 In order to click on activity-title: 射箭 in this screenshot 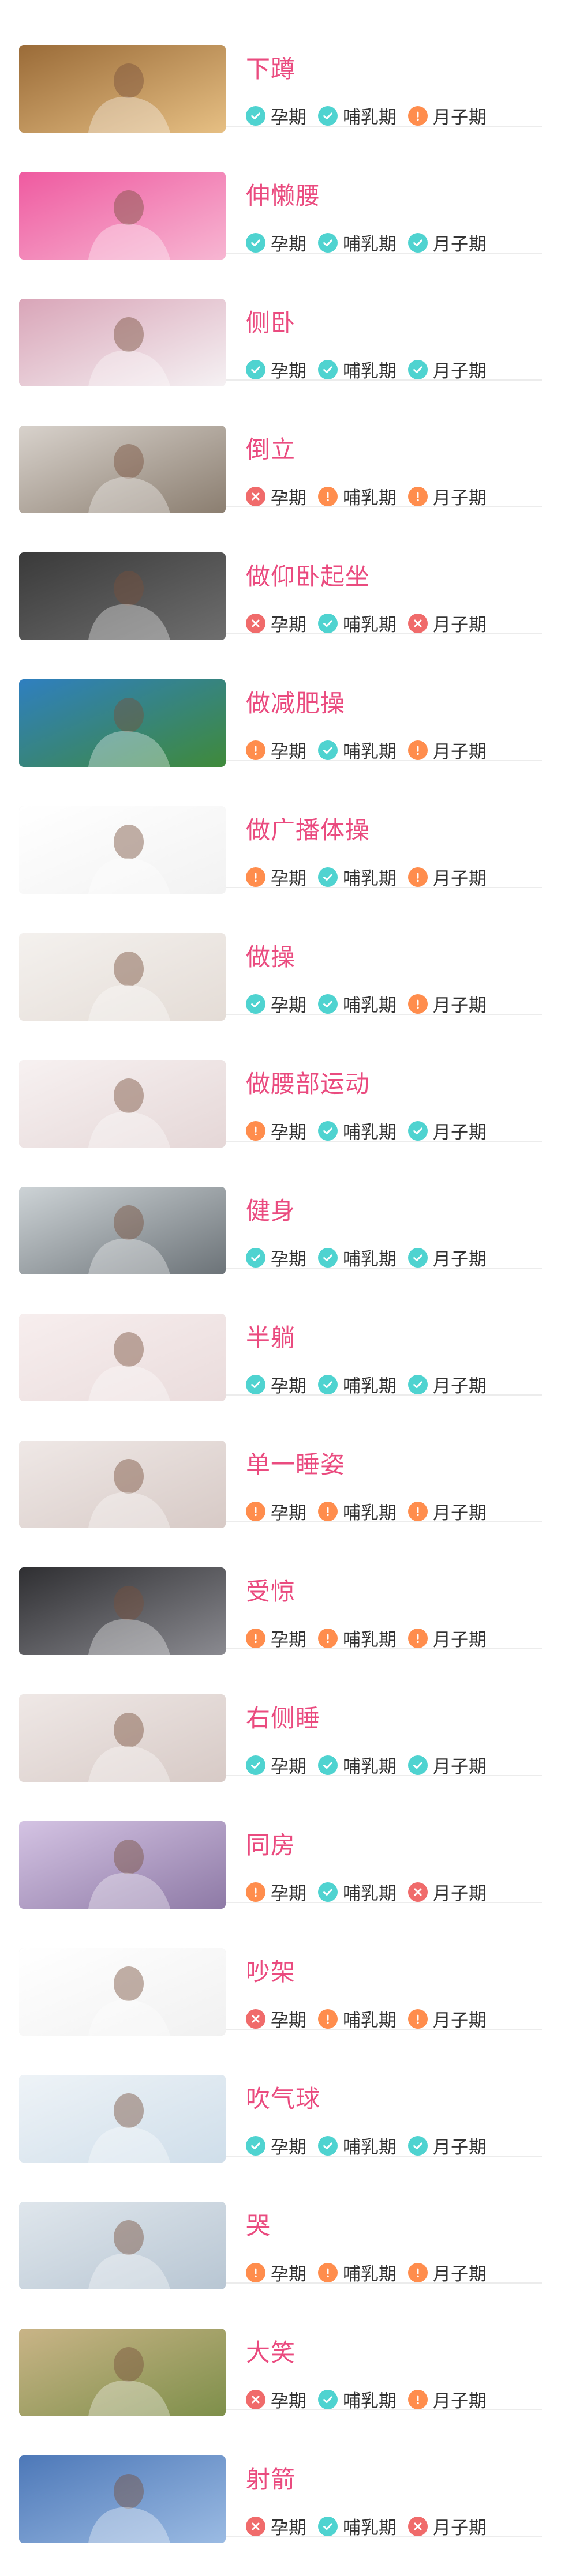, I will do `click(271, 2479)`.